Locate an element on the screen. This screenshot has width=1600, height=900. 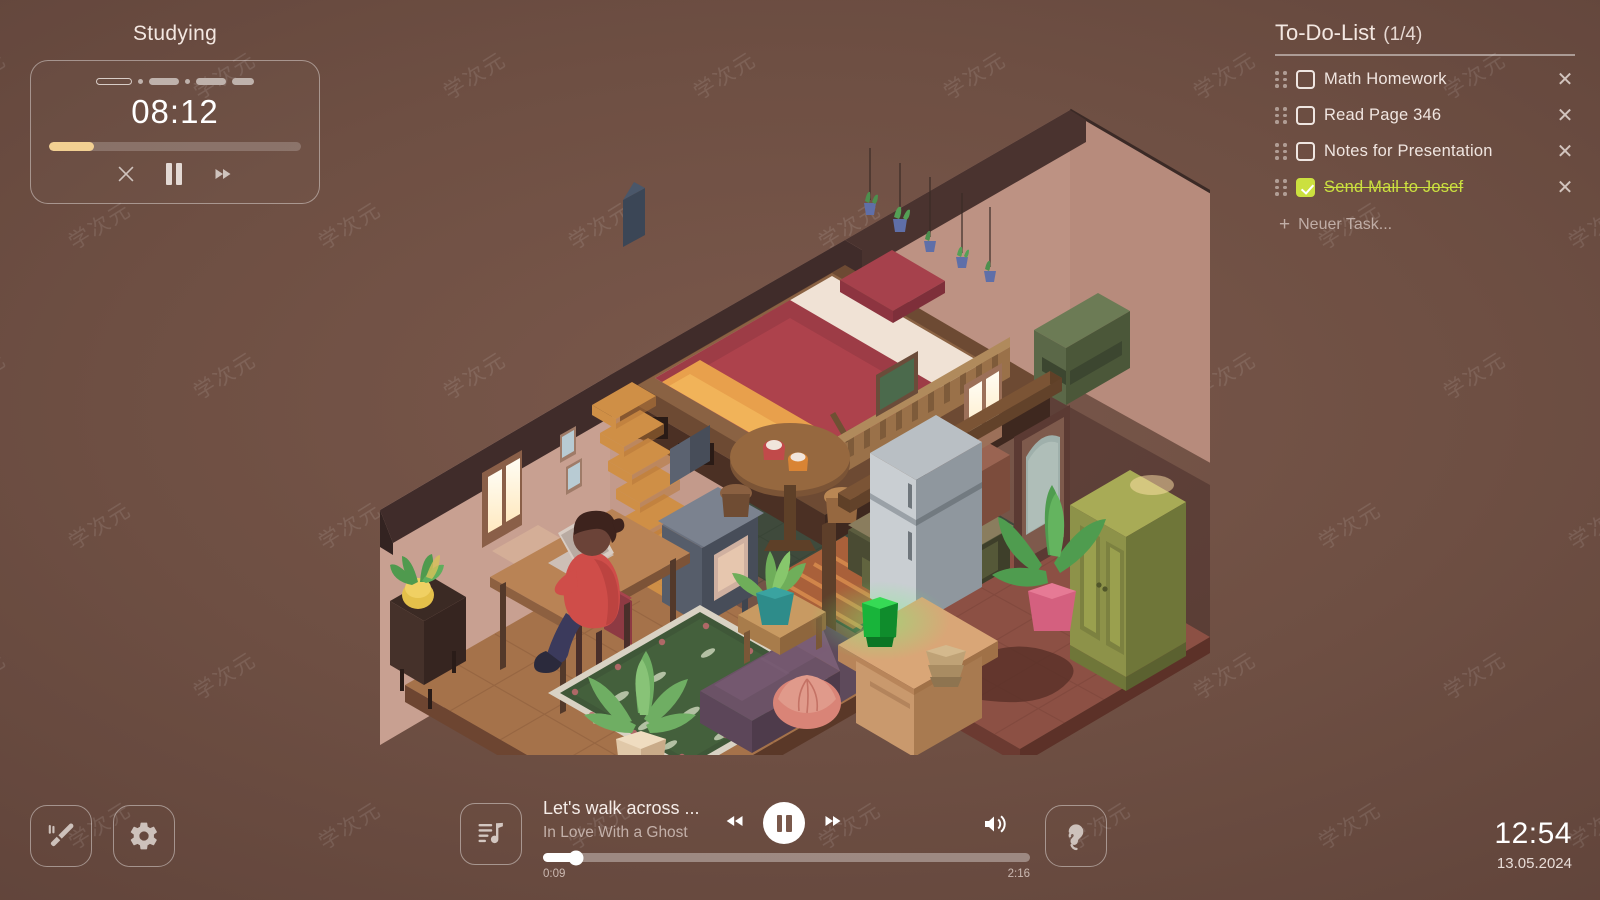
theme-button is located at coordinates (61, 836).